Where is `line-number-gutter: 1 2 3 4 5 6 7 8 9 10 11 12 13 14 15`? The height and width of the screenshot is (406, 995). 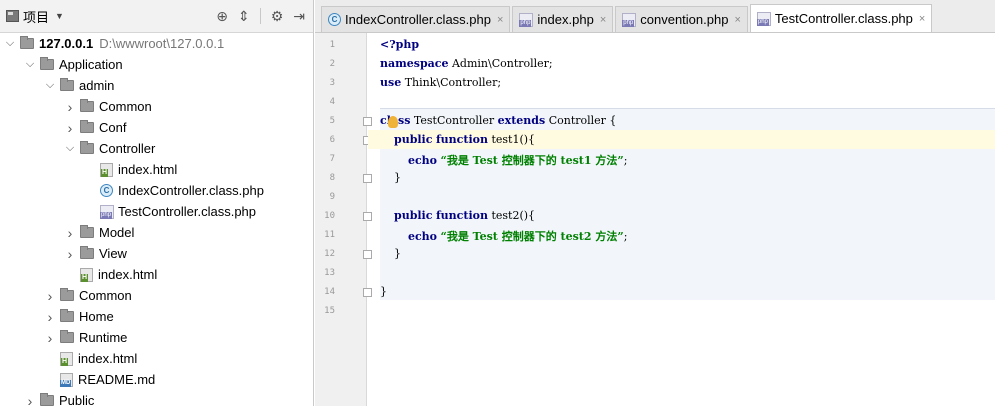
line-number-gutter: 1 2 3 4 5 6 7 8 9 10 11 12 13 14 15 is located at coordinates (343, 219).